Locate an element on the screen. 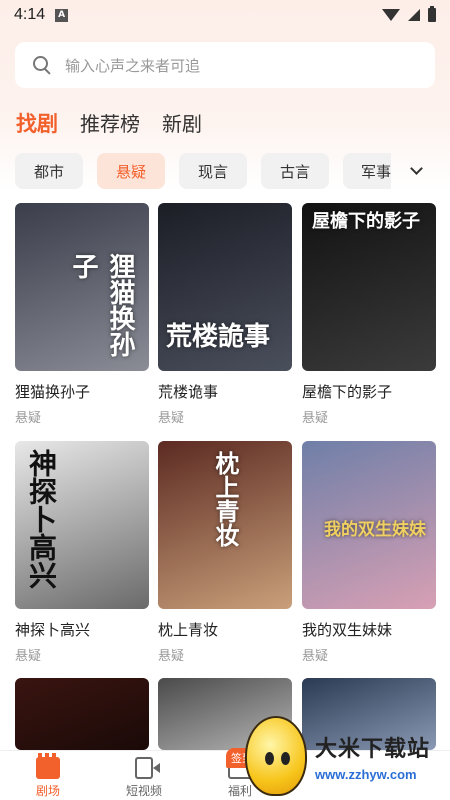  genre-chip-urban: 都市 is located at coordinates (49, 171).